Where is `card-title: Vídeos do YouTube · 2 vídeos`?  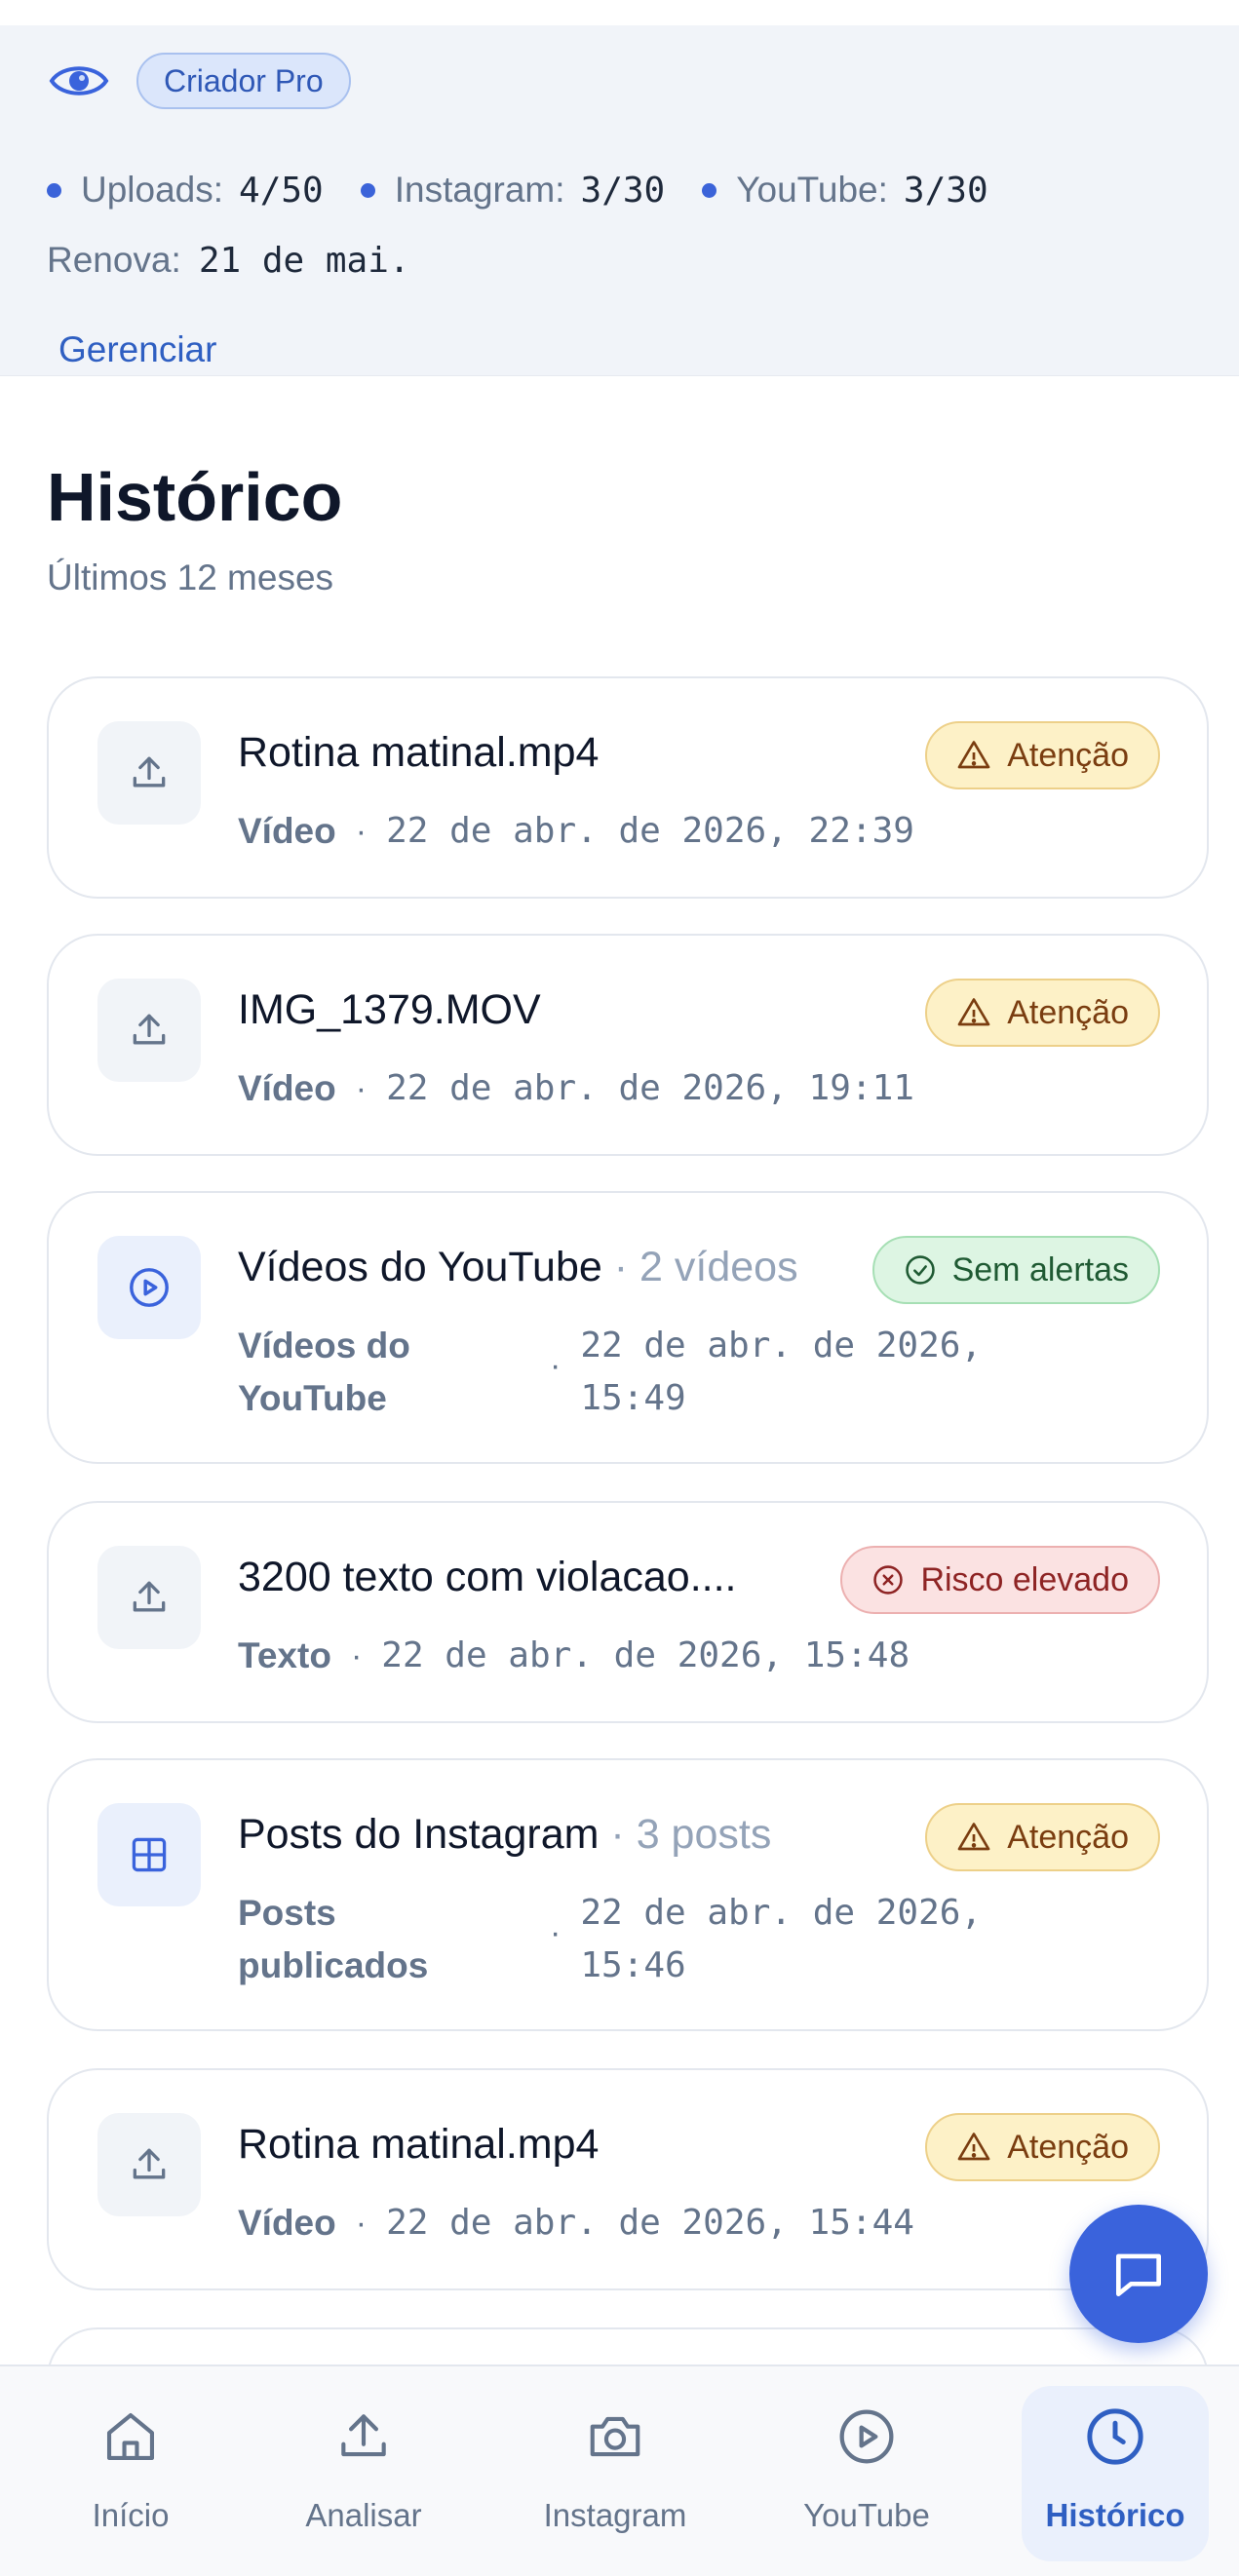
card-title: Vídeos do YouTube · 2 vídeos is located at coordinates (518, 1267).